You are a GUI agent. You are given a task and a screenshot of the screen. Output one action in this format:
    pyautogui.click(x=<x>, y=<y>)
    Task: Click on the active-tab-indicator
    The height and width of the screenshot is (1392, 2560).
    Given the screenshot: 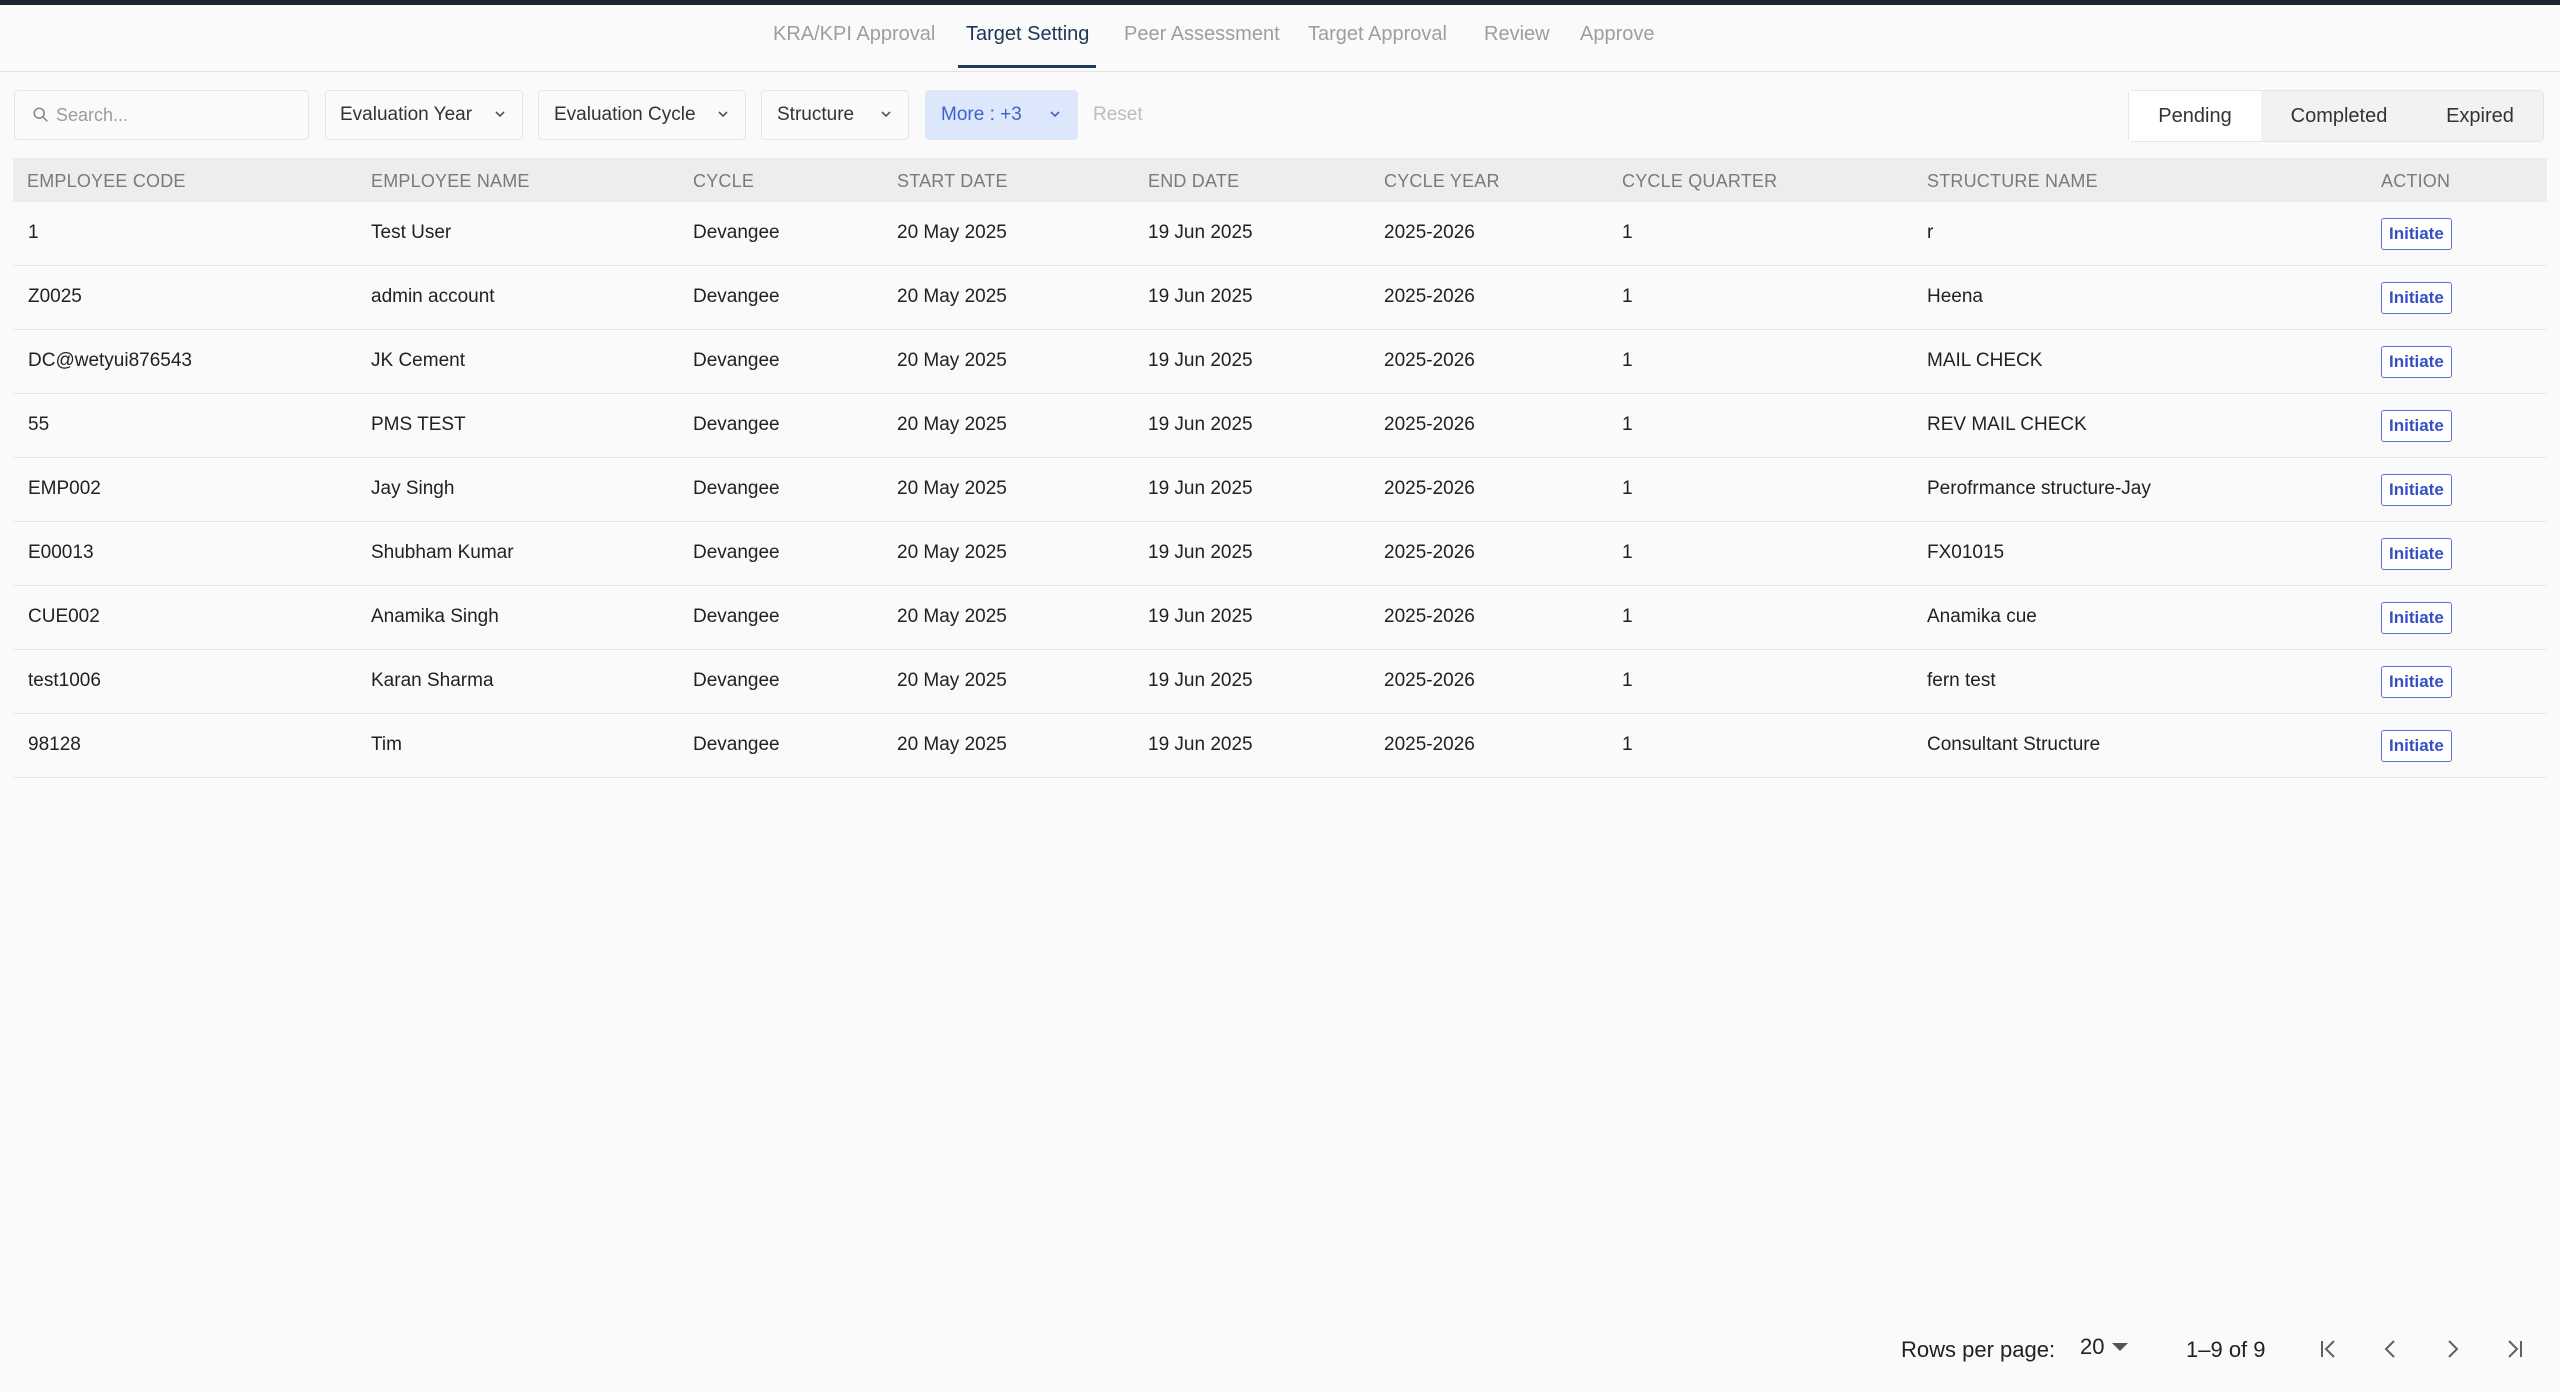 What is the action you would take?
    pyautogui.click(x=1027, y=66)
    